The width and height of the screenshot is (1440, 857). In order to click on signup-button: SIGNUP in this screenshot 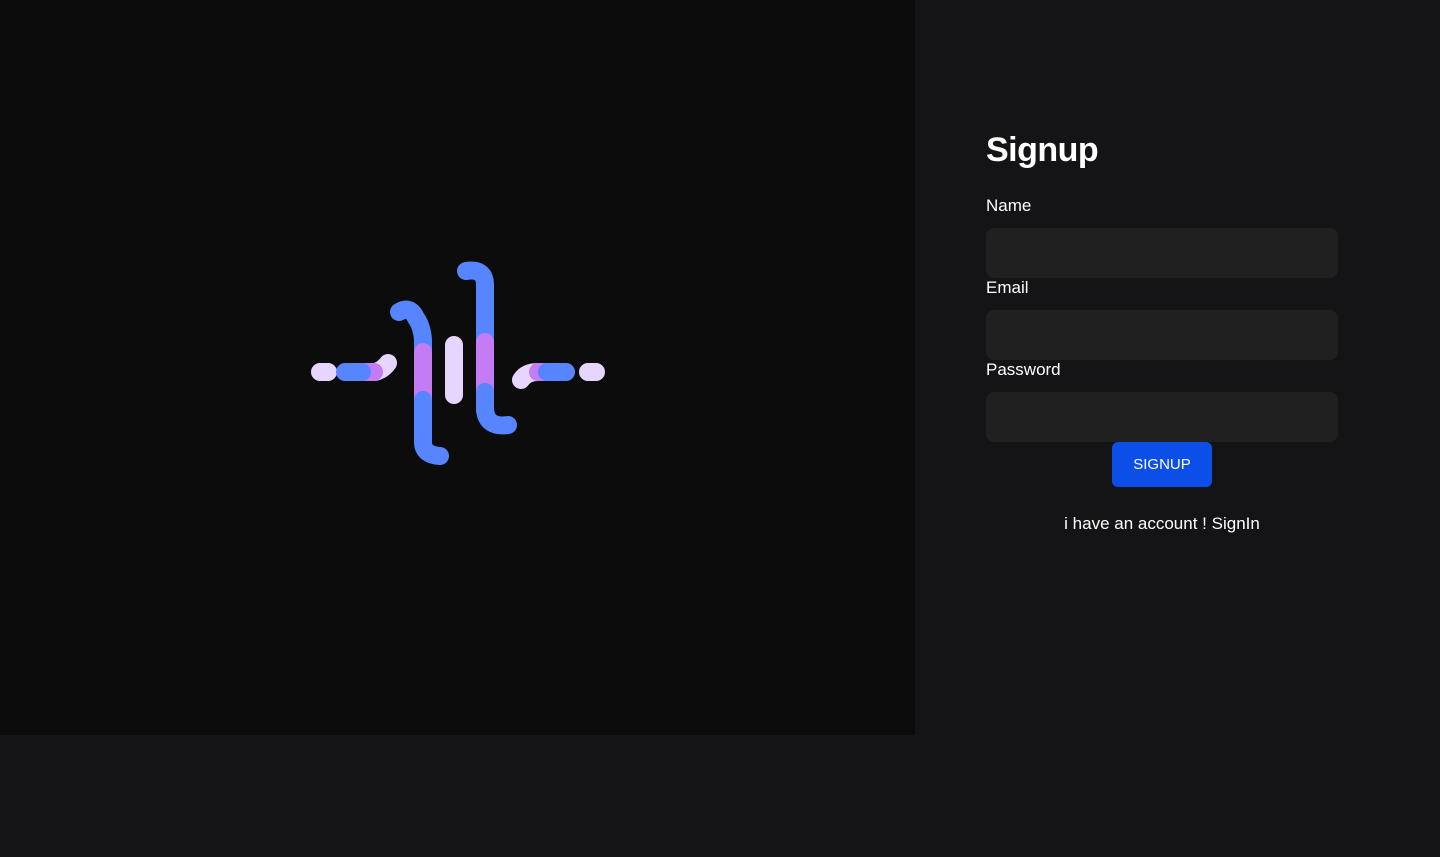, I will do `click(1162, 464)`.